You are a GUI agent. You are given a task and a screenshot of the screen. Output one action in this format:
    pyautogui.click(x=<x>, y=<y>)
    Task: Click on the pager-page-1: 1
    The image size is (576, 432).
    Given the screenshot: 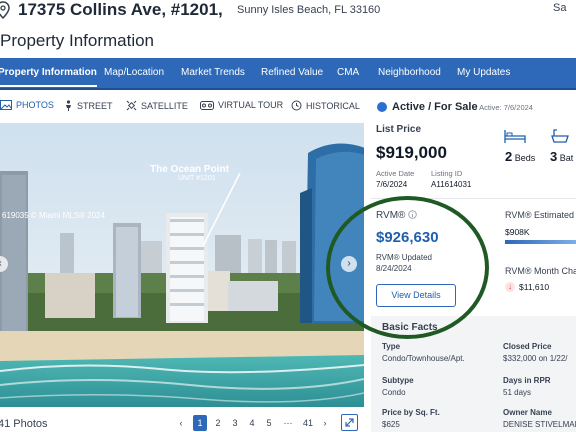 What is the action you would take?
    pyautogui.click(x=200, y=423)
    